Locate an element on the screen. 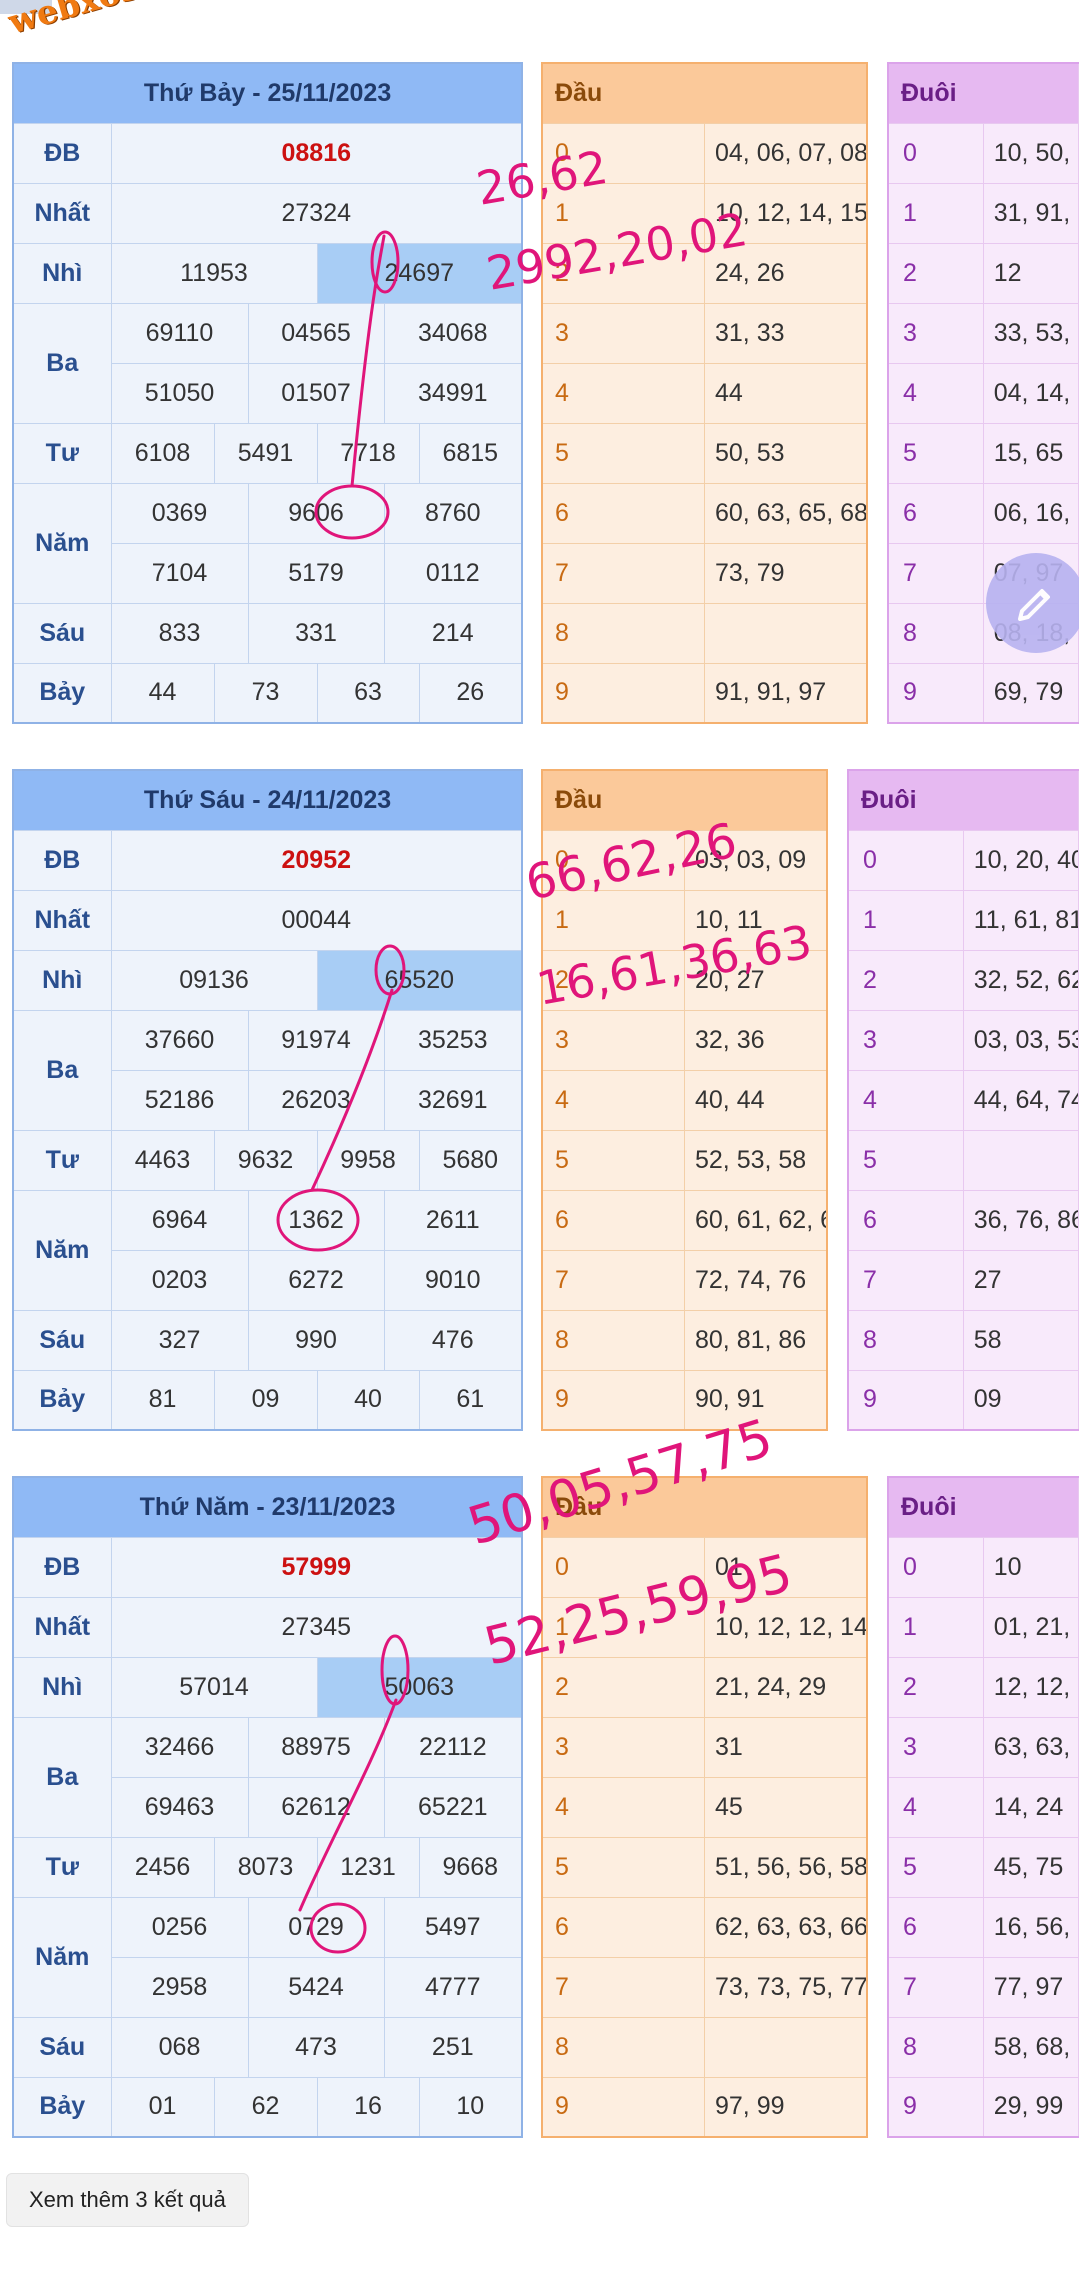 The image size is (1079, 2274). duoi-values: 33, 53, 63 is located at coordinates (1030, 333).